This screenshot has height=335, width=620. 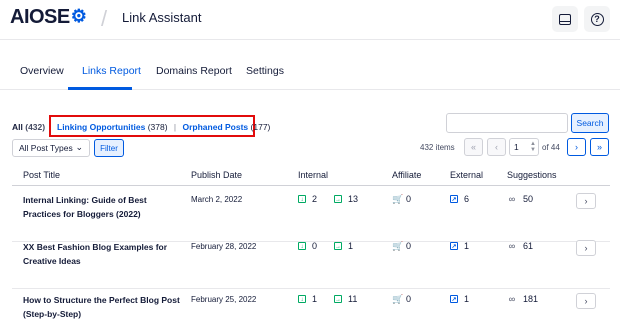 I want to click on outbound-links: → 1, so click(x=343, y=246).